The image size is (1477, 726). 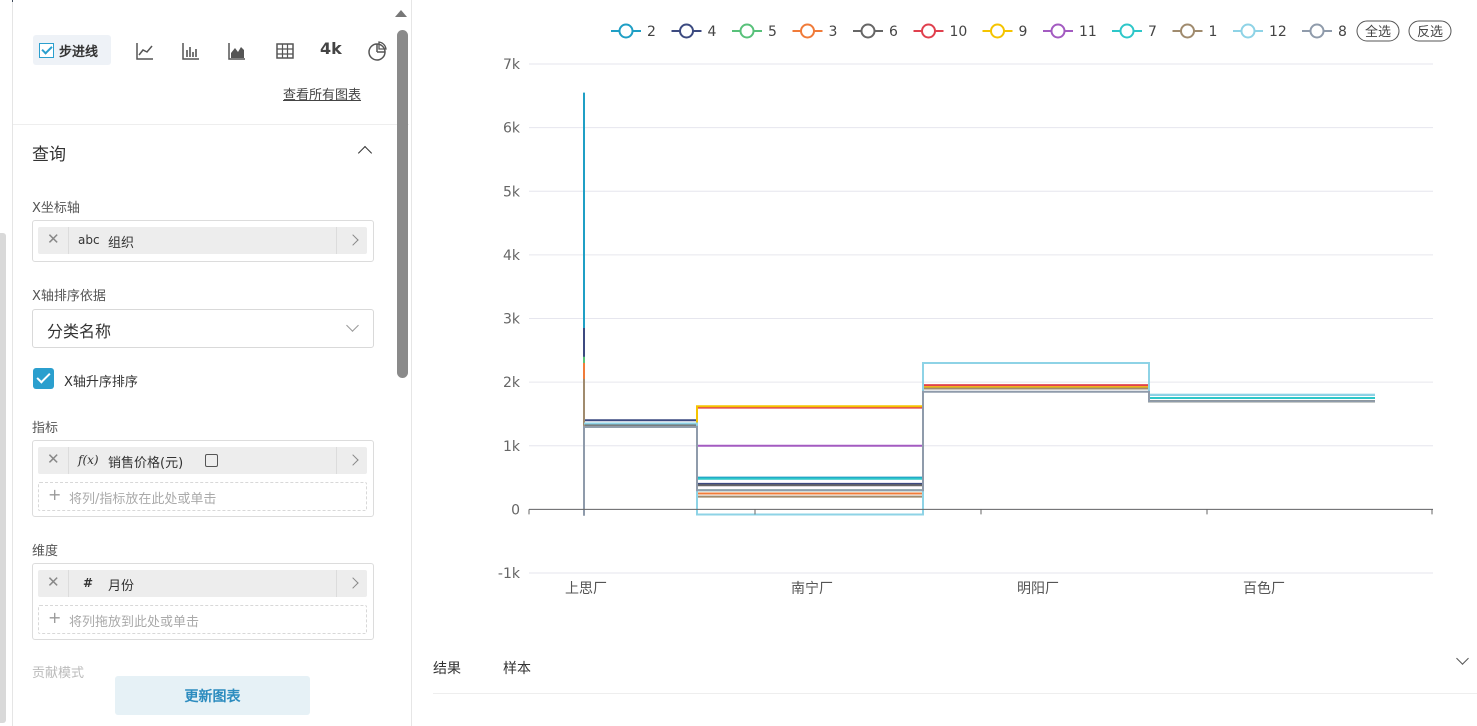 What do you see at coordinates (43, 378) in the screenshot?
I see `x-asc-checkbox` at bounding box center [43, 378].